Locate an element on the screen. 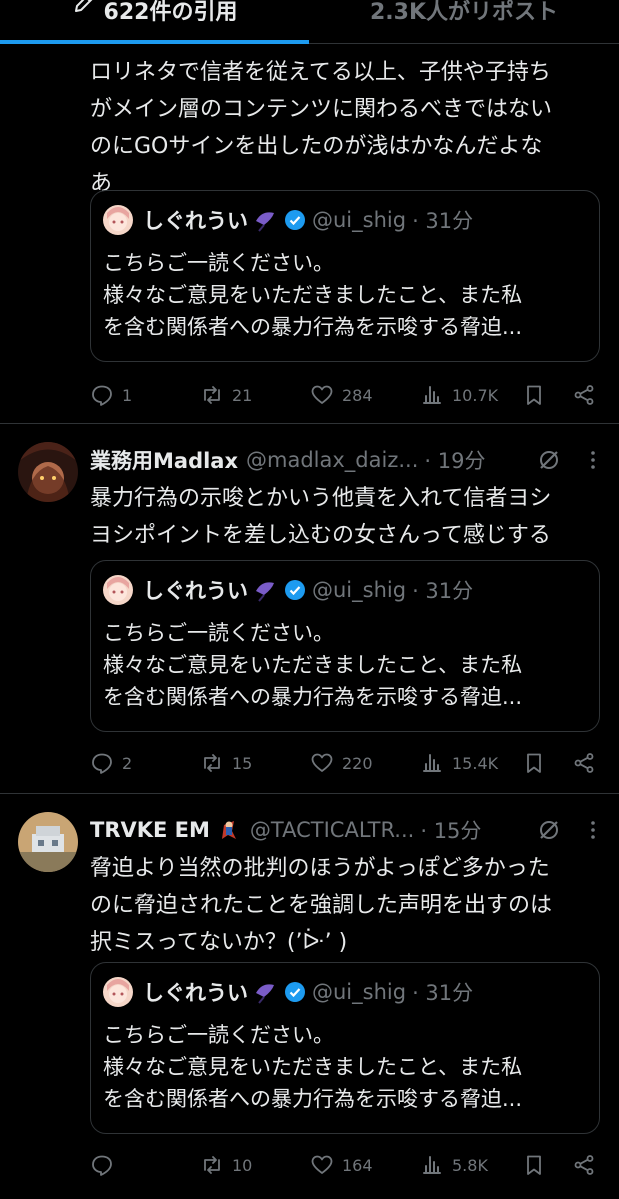 The width and height of the screenshot is (619, 1199). view-count: 5.8K is located at coordinates (470, 1165).